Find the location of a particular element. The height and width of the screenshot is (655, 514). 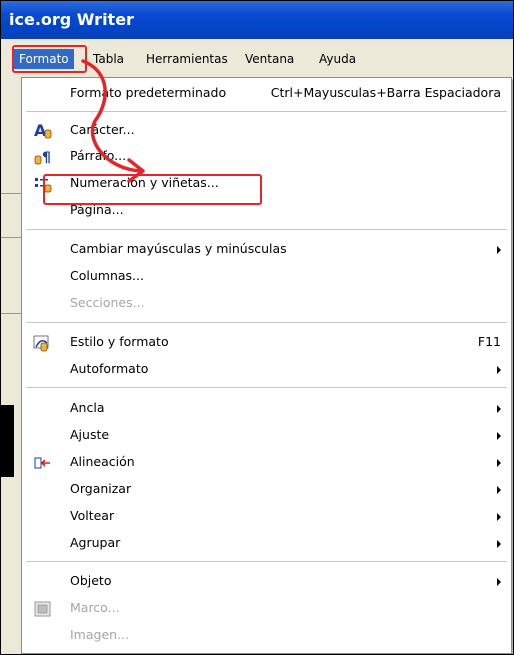

menu-ayuda: Ayuda is located at coordinates (337, 59).